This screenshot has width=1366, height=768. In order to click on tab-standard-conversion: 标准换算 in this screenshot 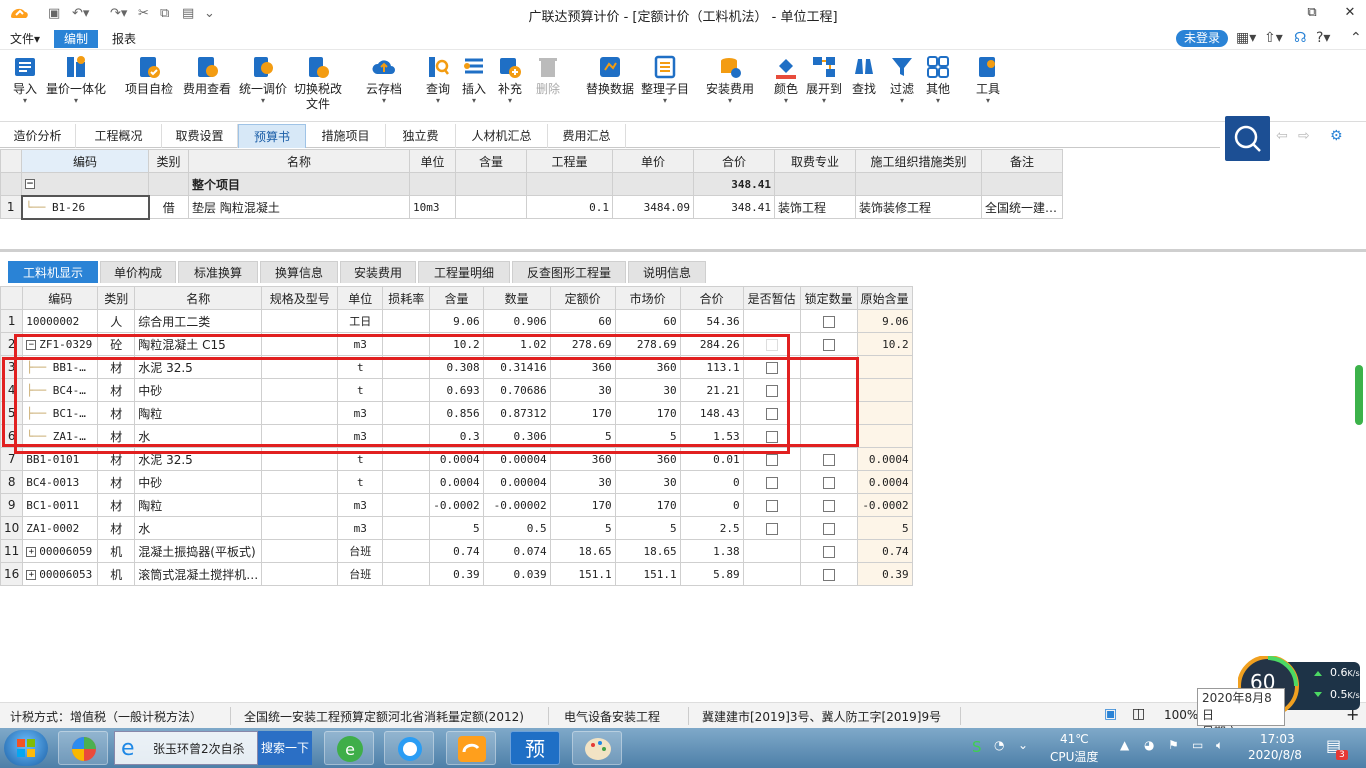, I will do `click(218, 272)`.